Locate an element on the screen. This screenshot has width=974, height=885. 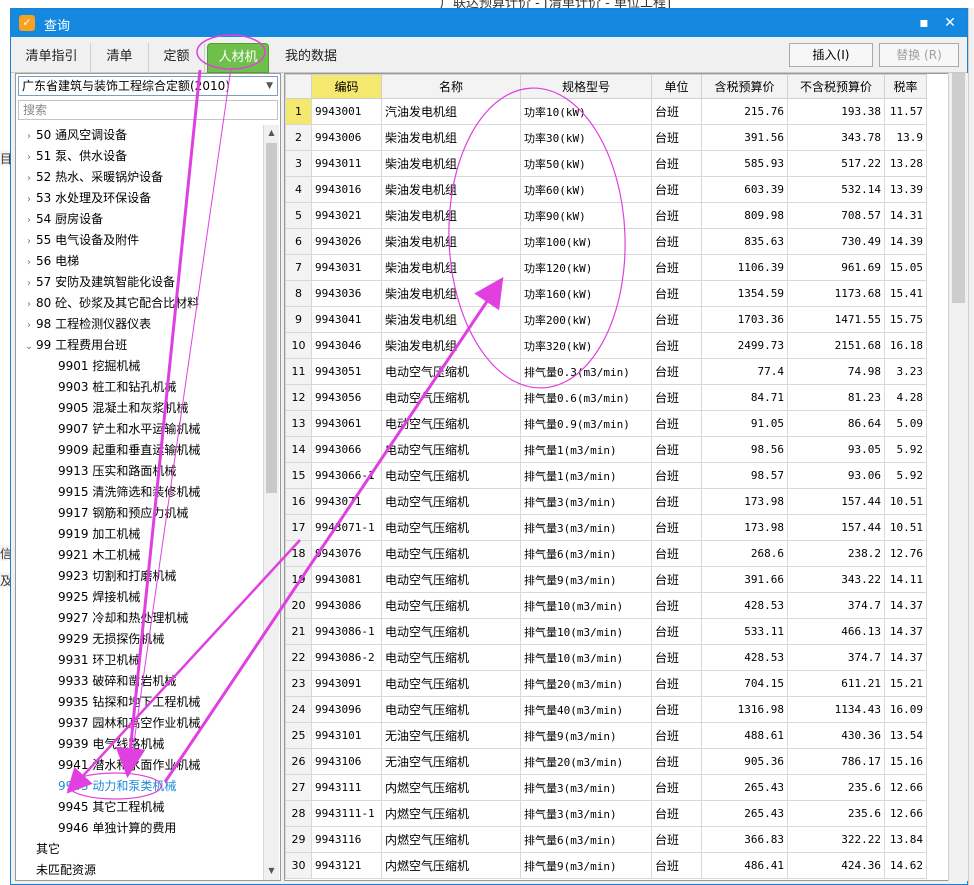
tree-node: 9921 木工机械 is located at coordinates (99, 555).